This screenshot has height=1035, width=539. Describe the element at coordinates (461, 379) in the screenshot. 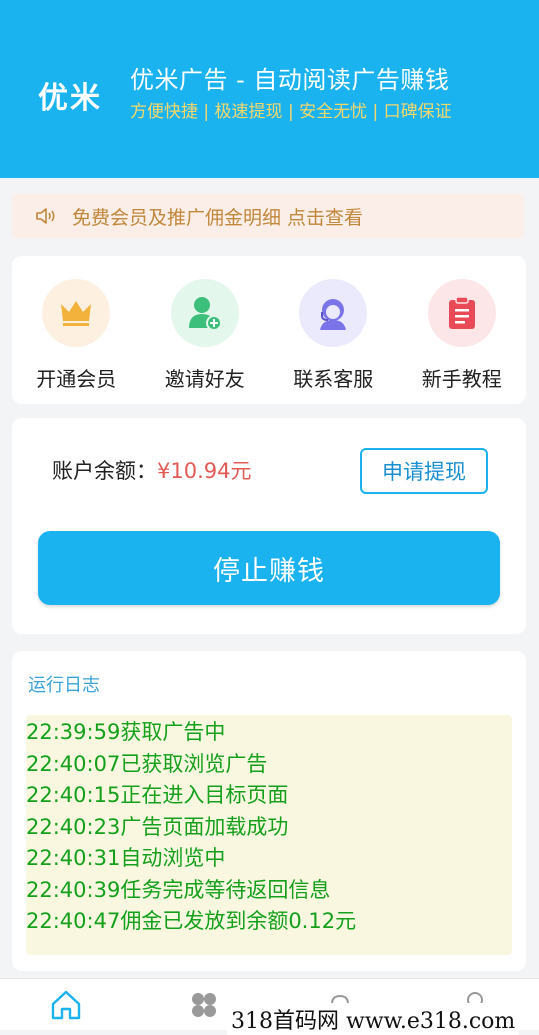

I see `menu-label: 新手教程` at that location.